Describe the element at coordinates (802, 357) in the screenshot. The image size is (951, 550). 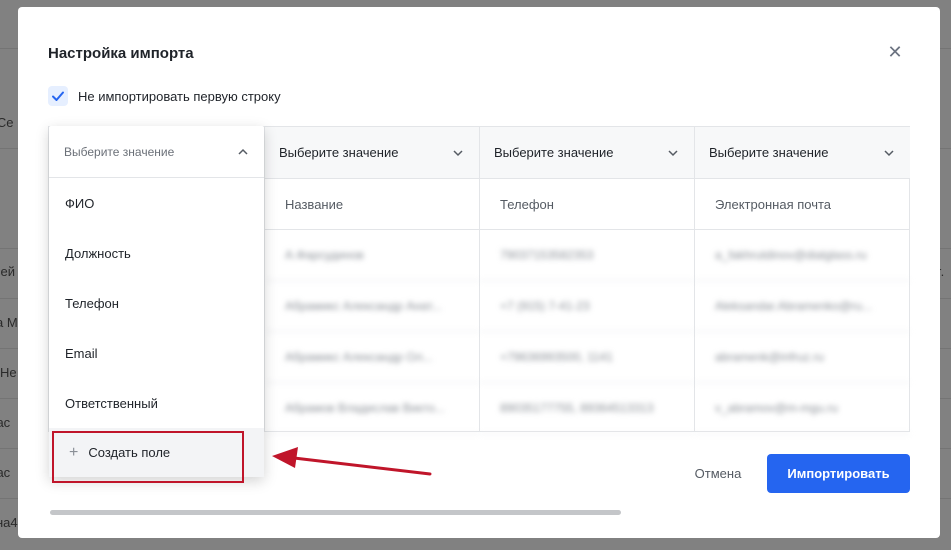
I see `table-cell: abramenk@infruz.ru` at that location.